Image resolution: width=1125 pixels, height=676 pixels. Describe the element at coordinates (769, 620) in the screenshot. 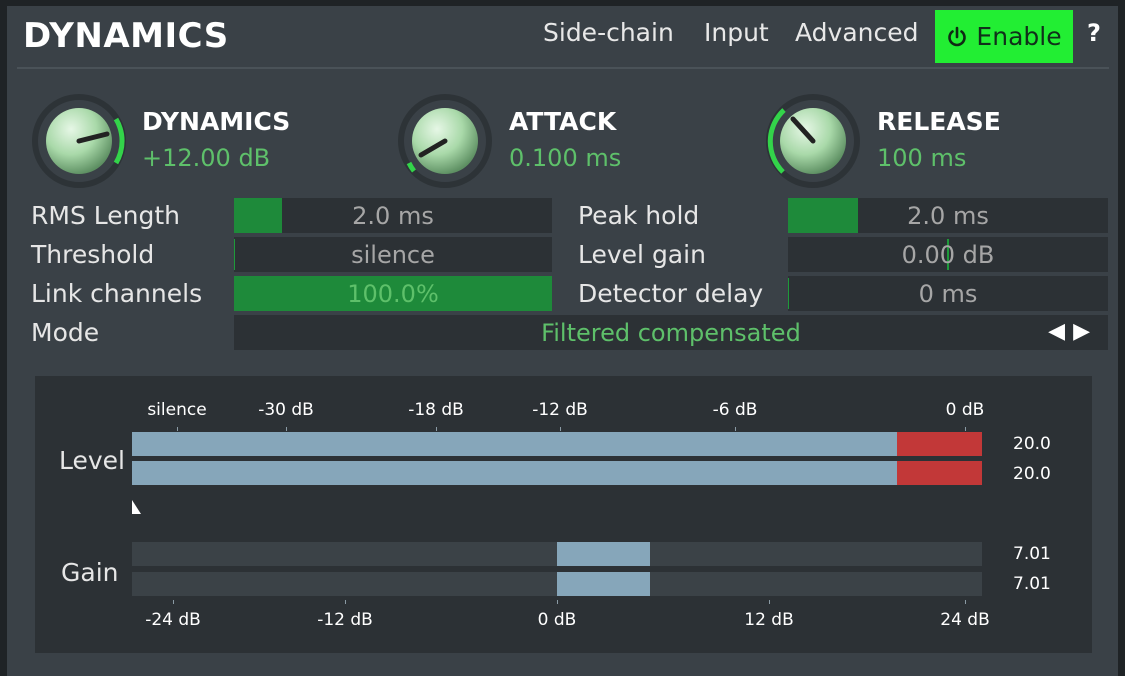

I see `gain-scale-label: 12 dB` at that location.